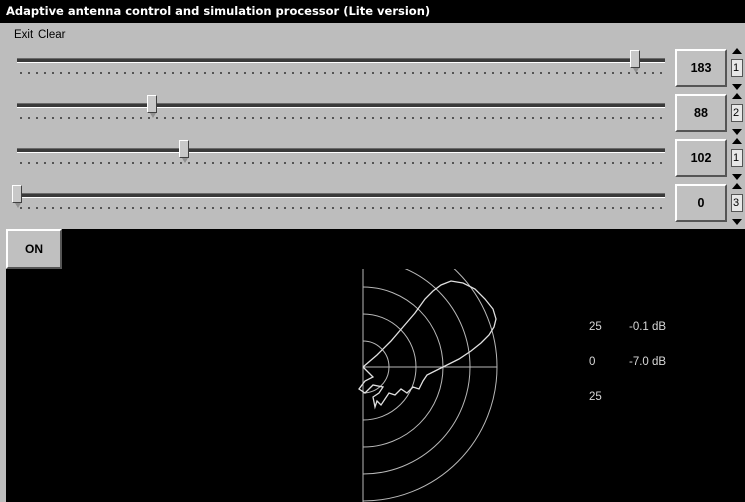 The height and width of the screenshot is (502, 745). Describe the element at coordinates (372, 35) in the screenshot. I see `menu-bar: Exit Clear` at that location.